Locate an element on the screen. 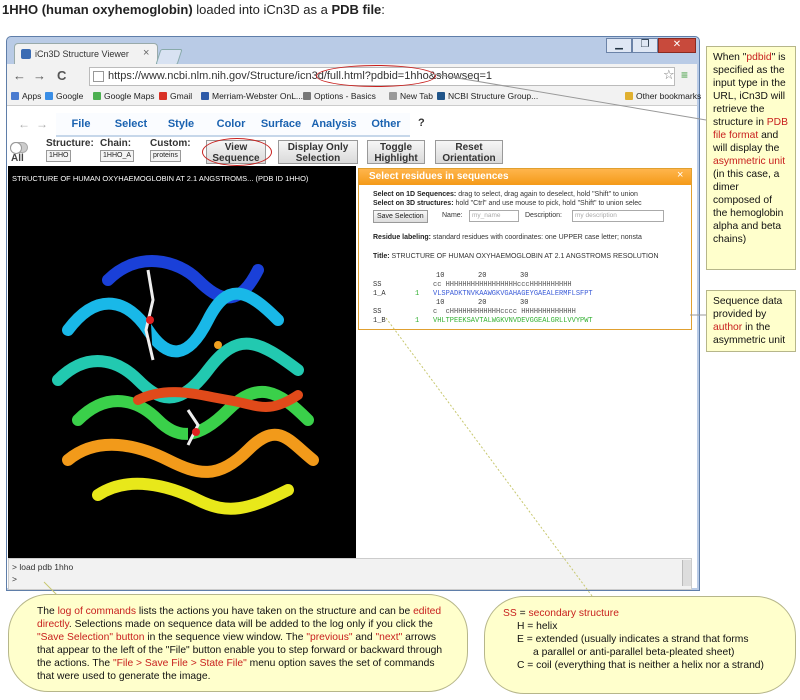 The image size is (800, 700). note-highlight: author is located at coordinates (728, 327).